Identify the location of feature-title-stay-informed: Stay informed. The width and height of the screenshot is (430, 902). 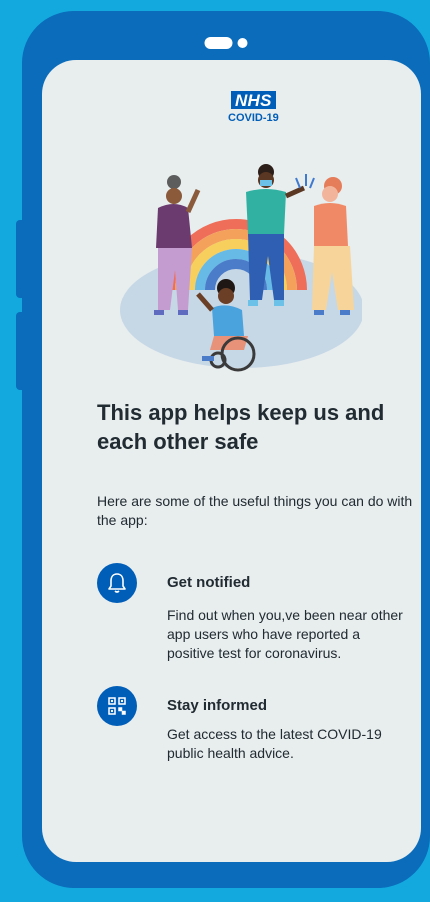
(217, 705).